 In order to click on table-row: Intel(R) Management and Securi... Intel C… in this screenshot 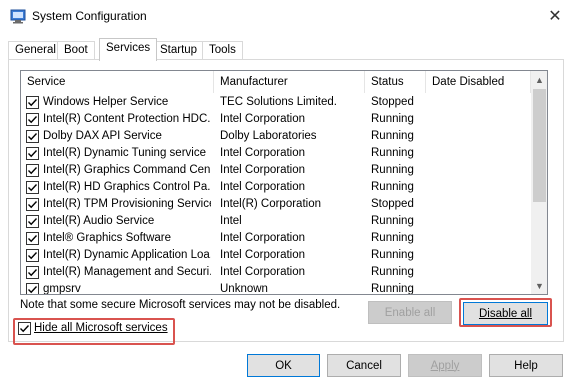, I will do `click(276, 272)`.